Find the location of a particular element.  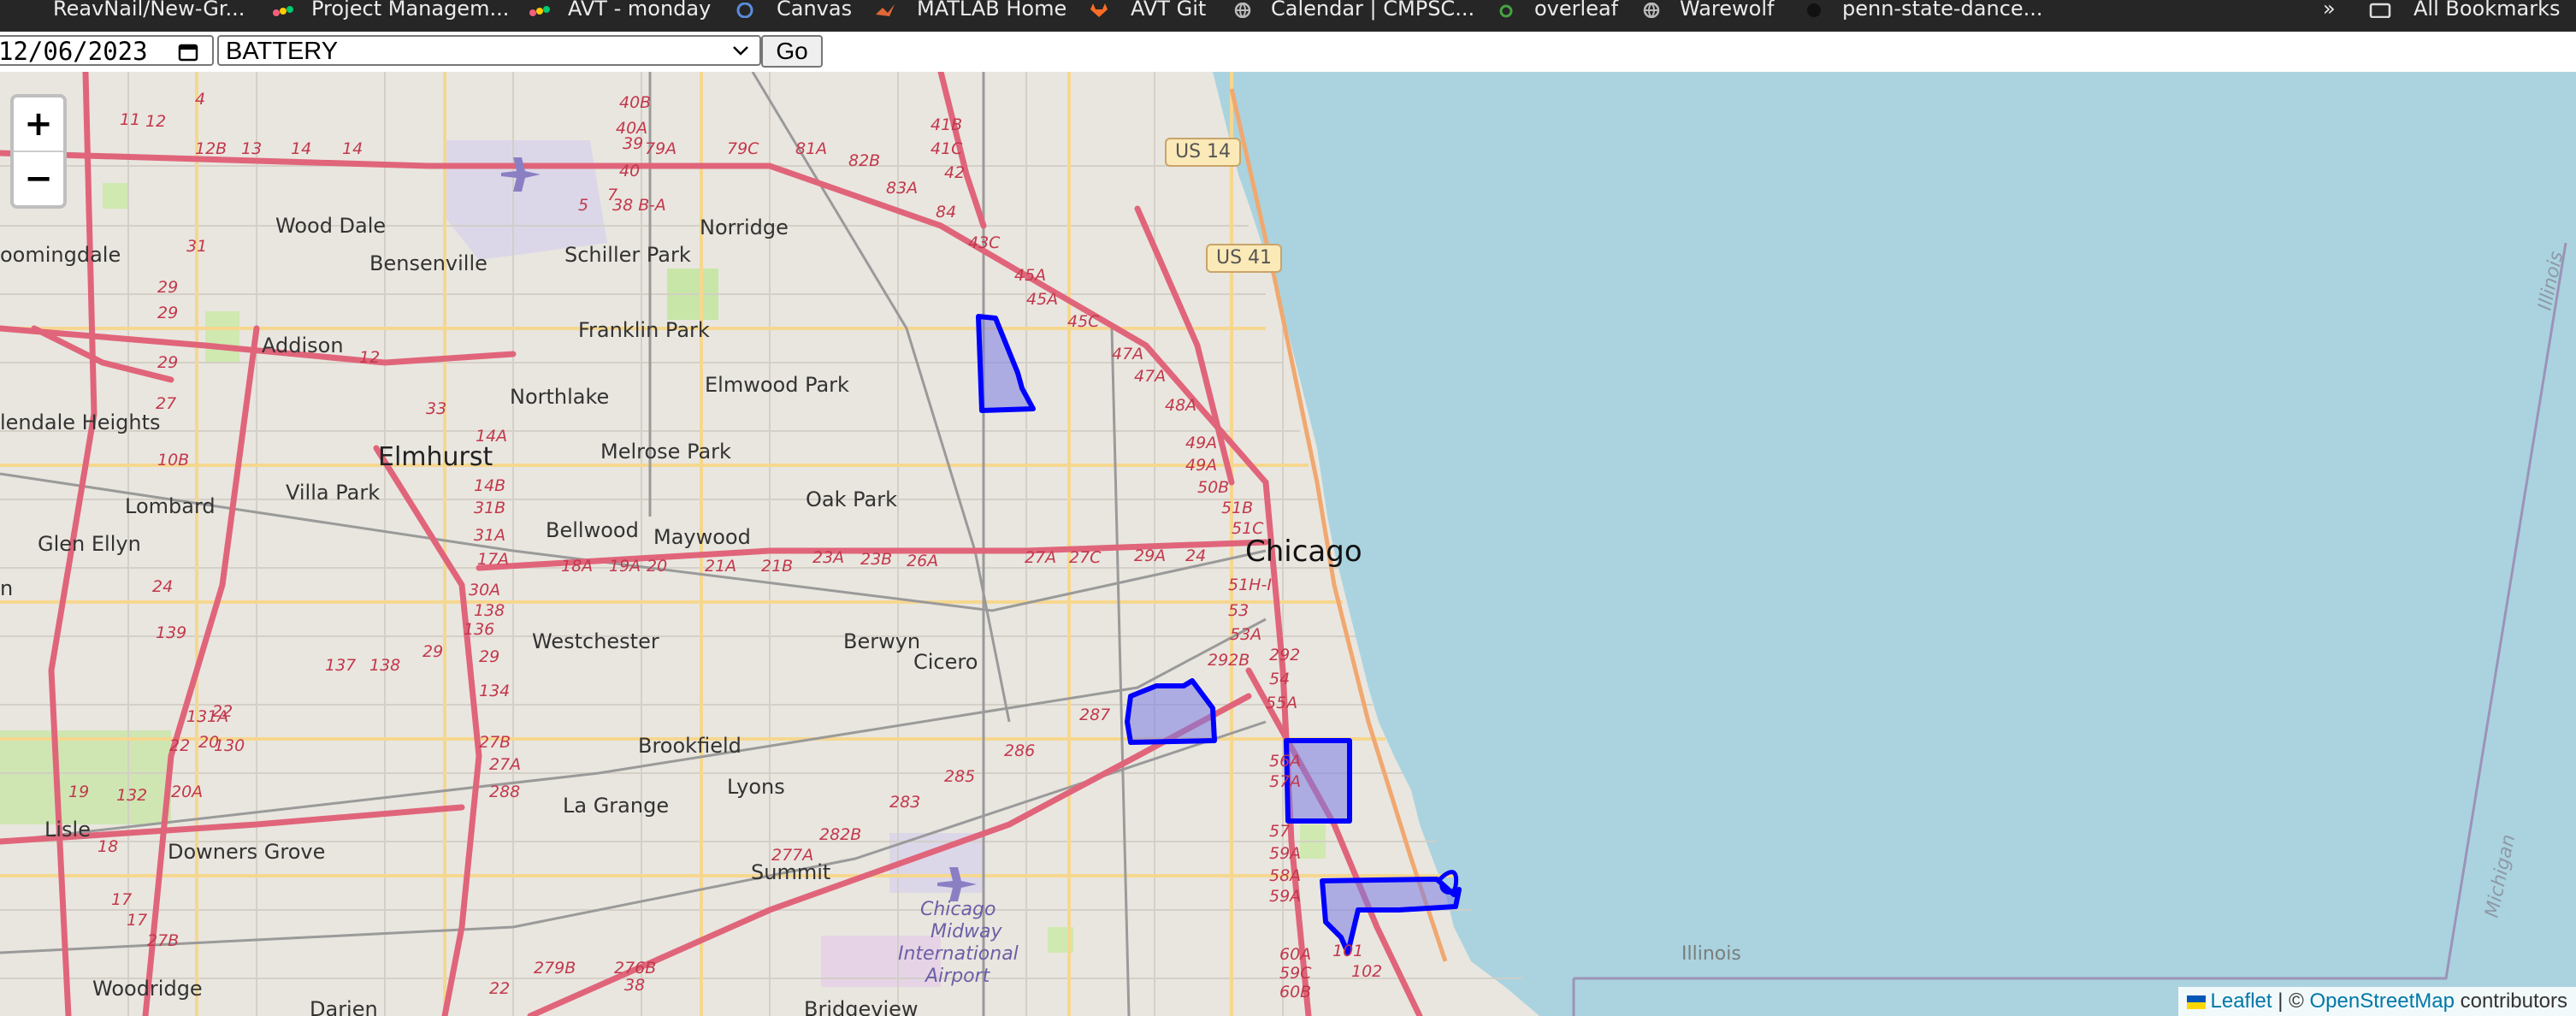

exit-number-label: 27B is located at coordinates (495, 742).